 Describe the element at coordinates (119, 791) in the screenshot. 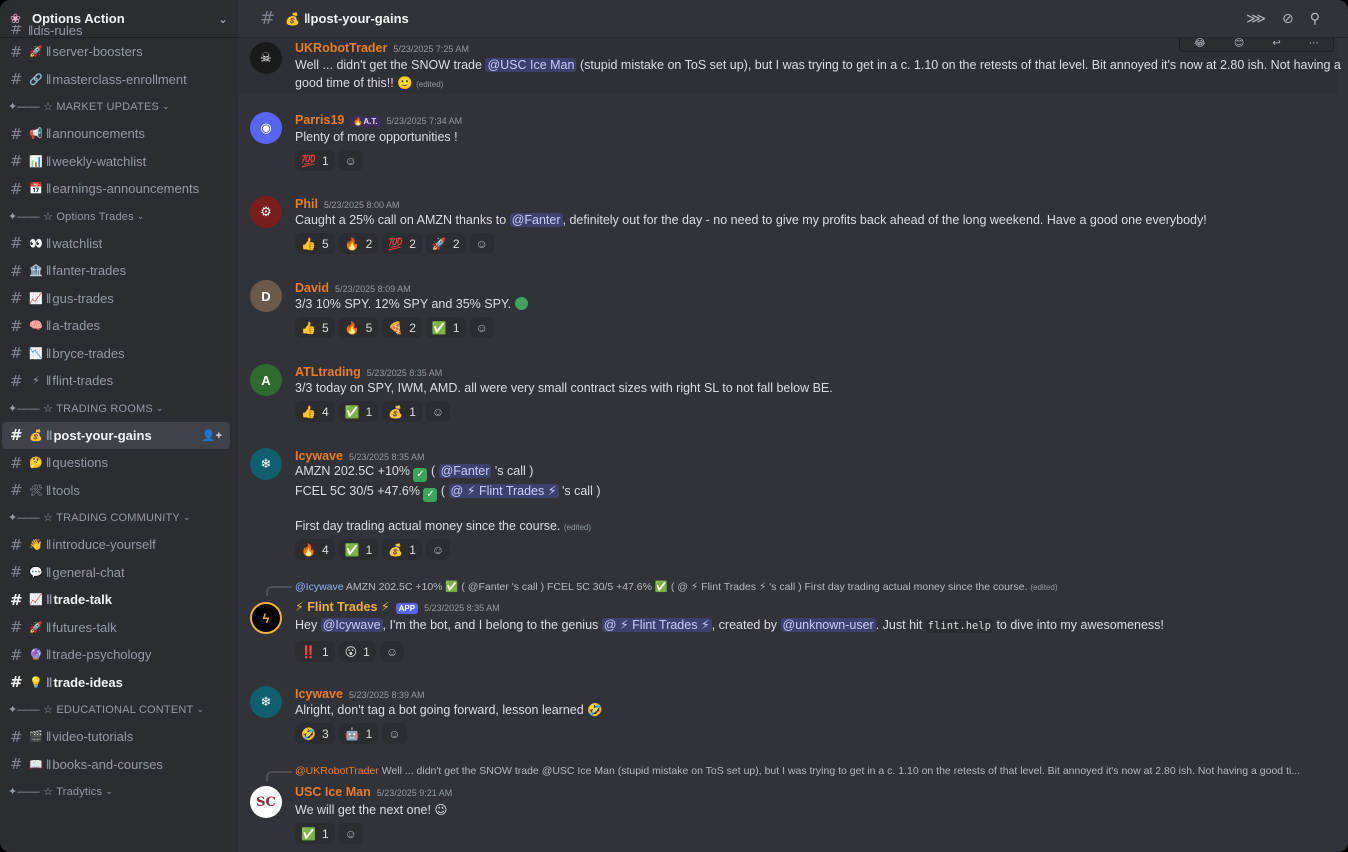

I see `category-header: ✦—— ☆ Tradytics ⌄` at that location.